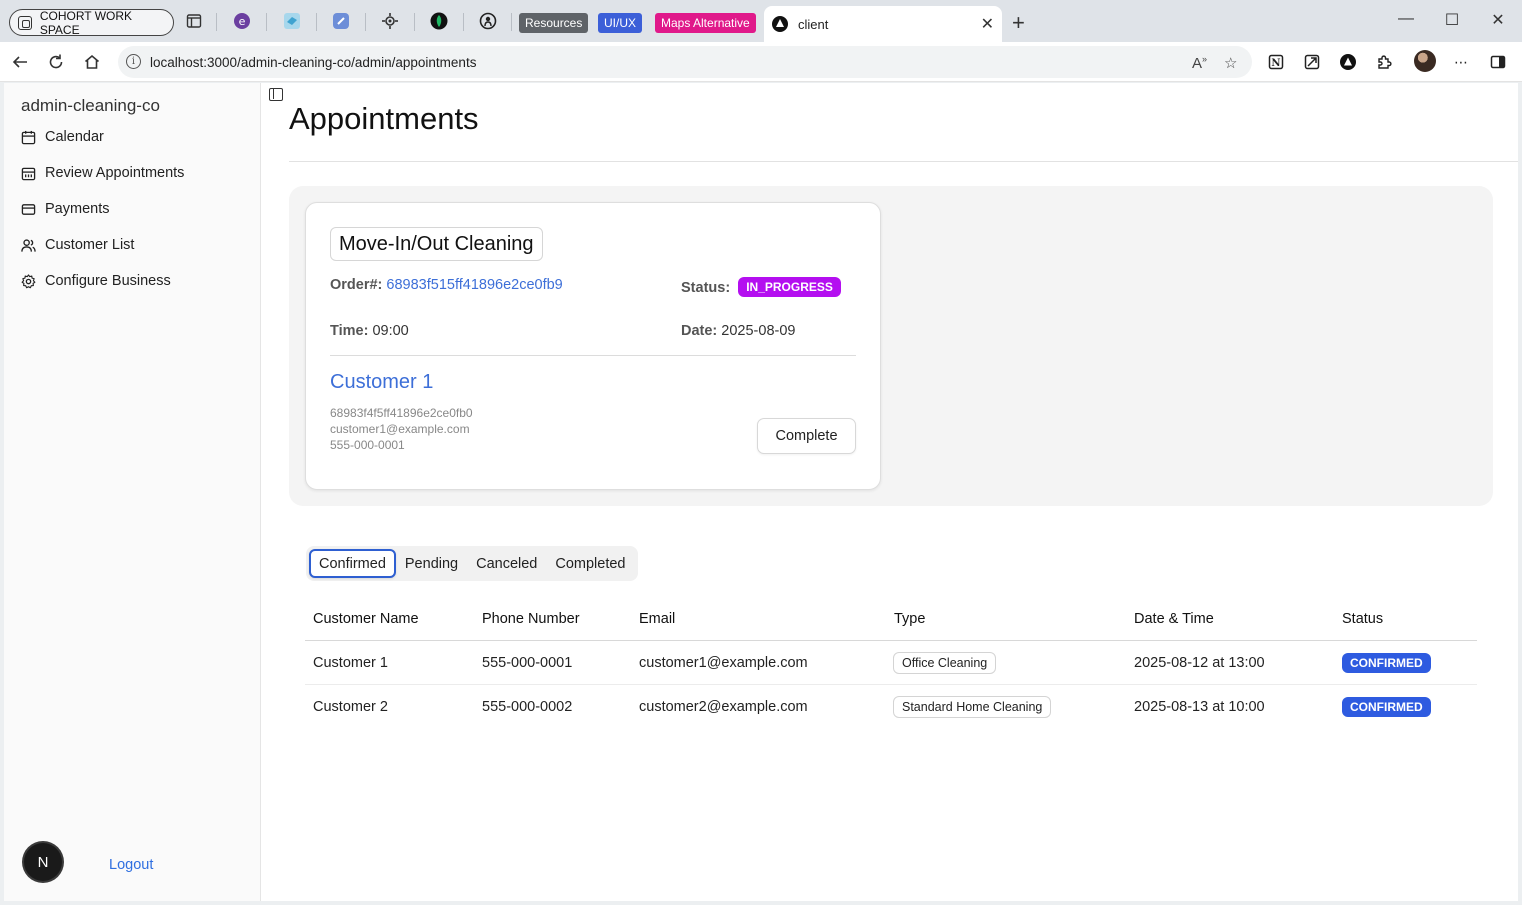  Describe the element at coordinates (903, 161) in the screenshot. I see `title-divider` at that location.